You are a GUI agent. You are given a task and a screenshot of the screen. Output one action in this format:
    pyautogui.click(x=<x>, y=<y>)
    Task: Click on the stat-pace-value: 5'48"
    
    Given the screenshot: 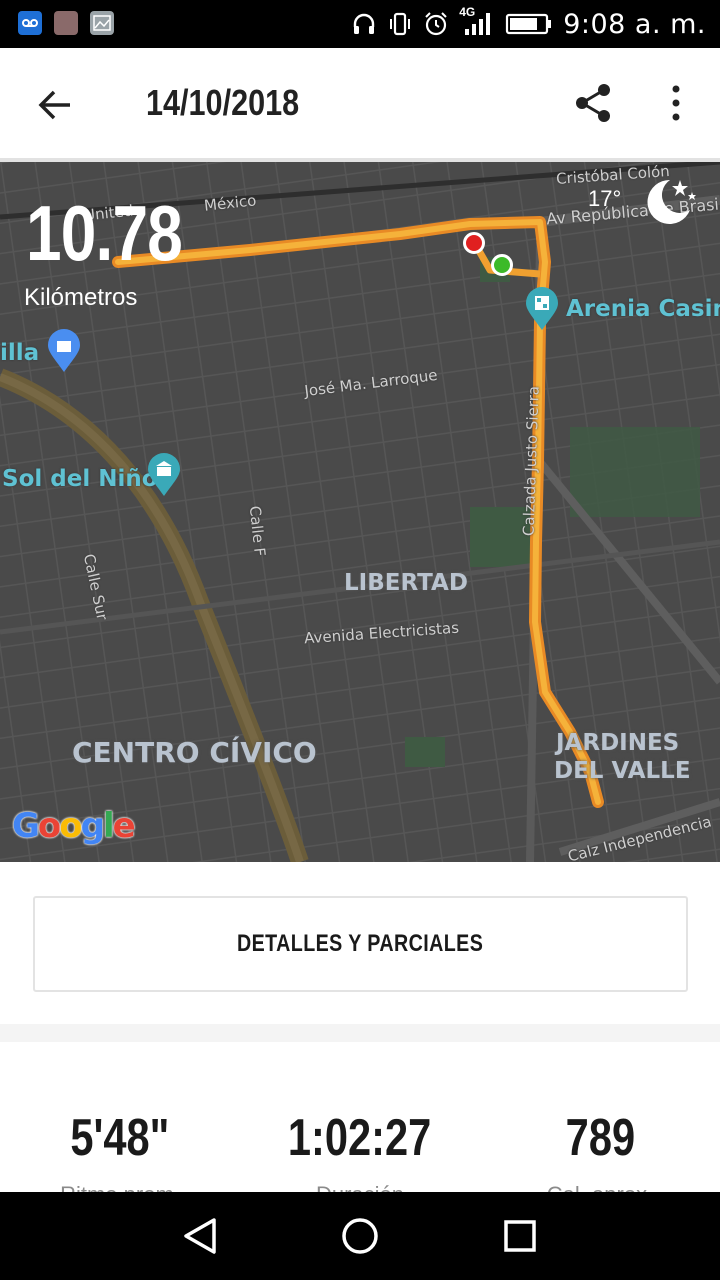 What is the action you would take?
    pyautogui.click(x=120, y=1138)
    